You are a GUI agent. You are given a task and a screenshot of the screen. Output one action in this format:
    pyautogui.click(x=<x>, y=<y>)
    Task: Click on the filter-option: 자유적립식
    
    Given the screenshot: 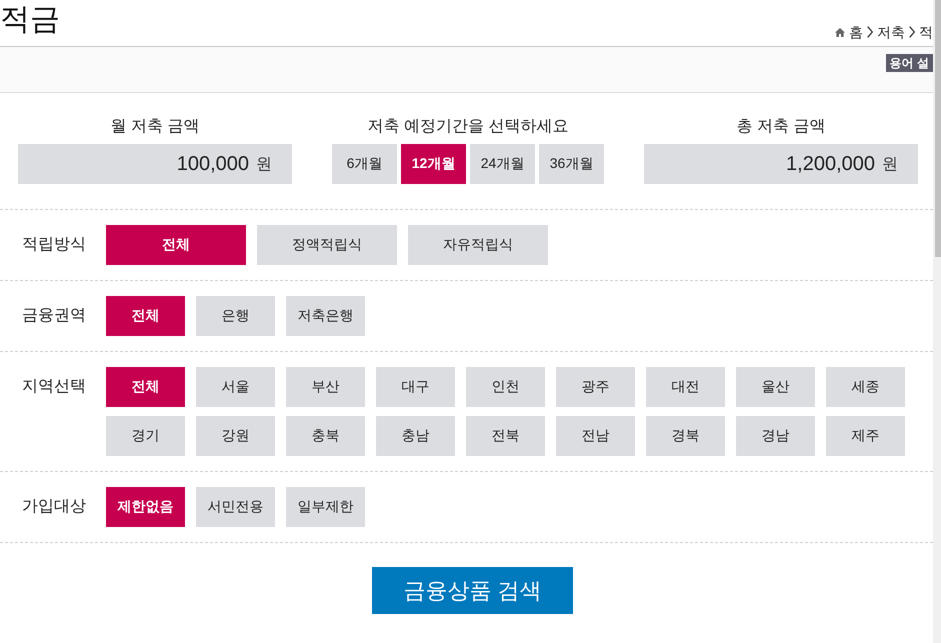 What is the action you would take?
    pyautogui.click(x=478, y=245)
    